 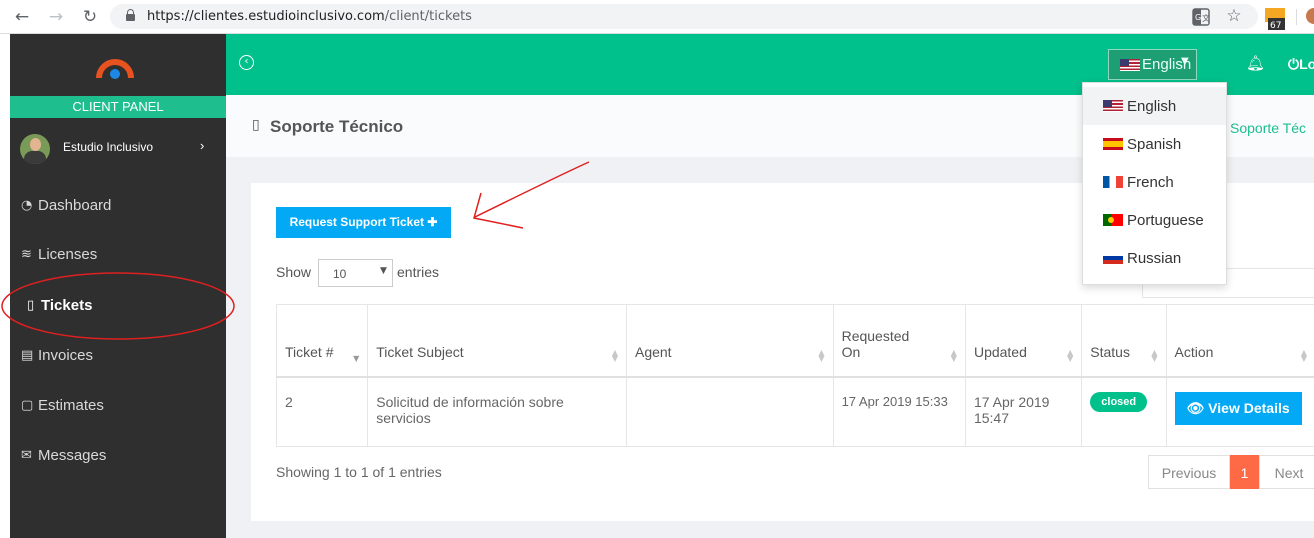 What do you see at coordinates (27, 355) in the screenshot?
I see `invoice-icon: ▤` at bounding box center [27, 355].